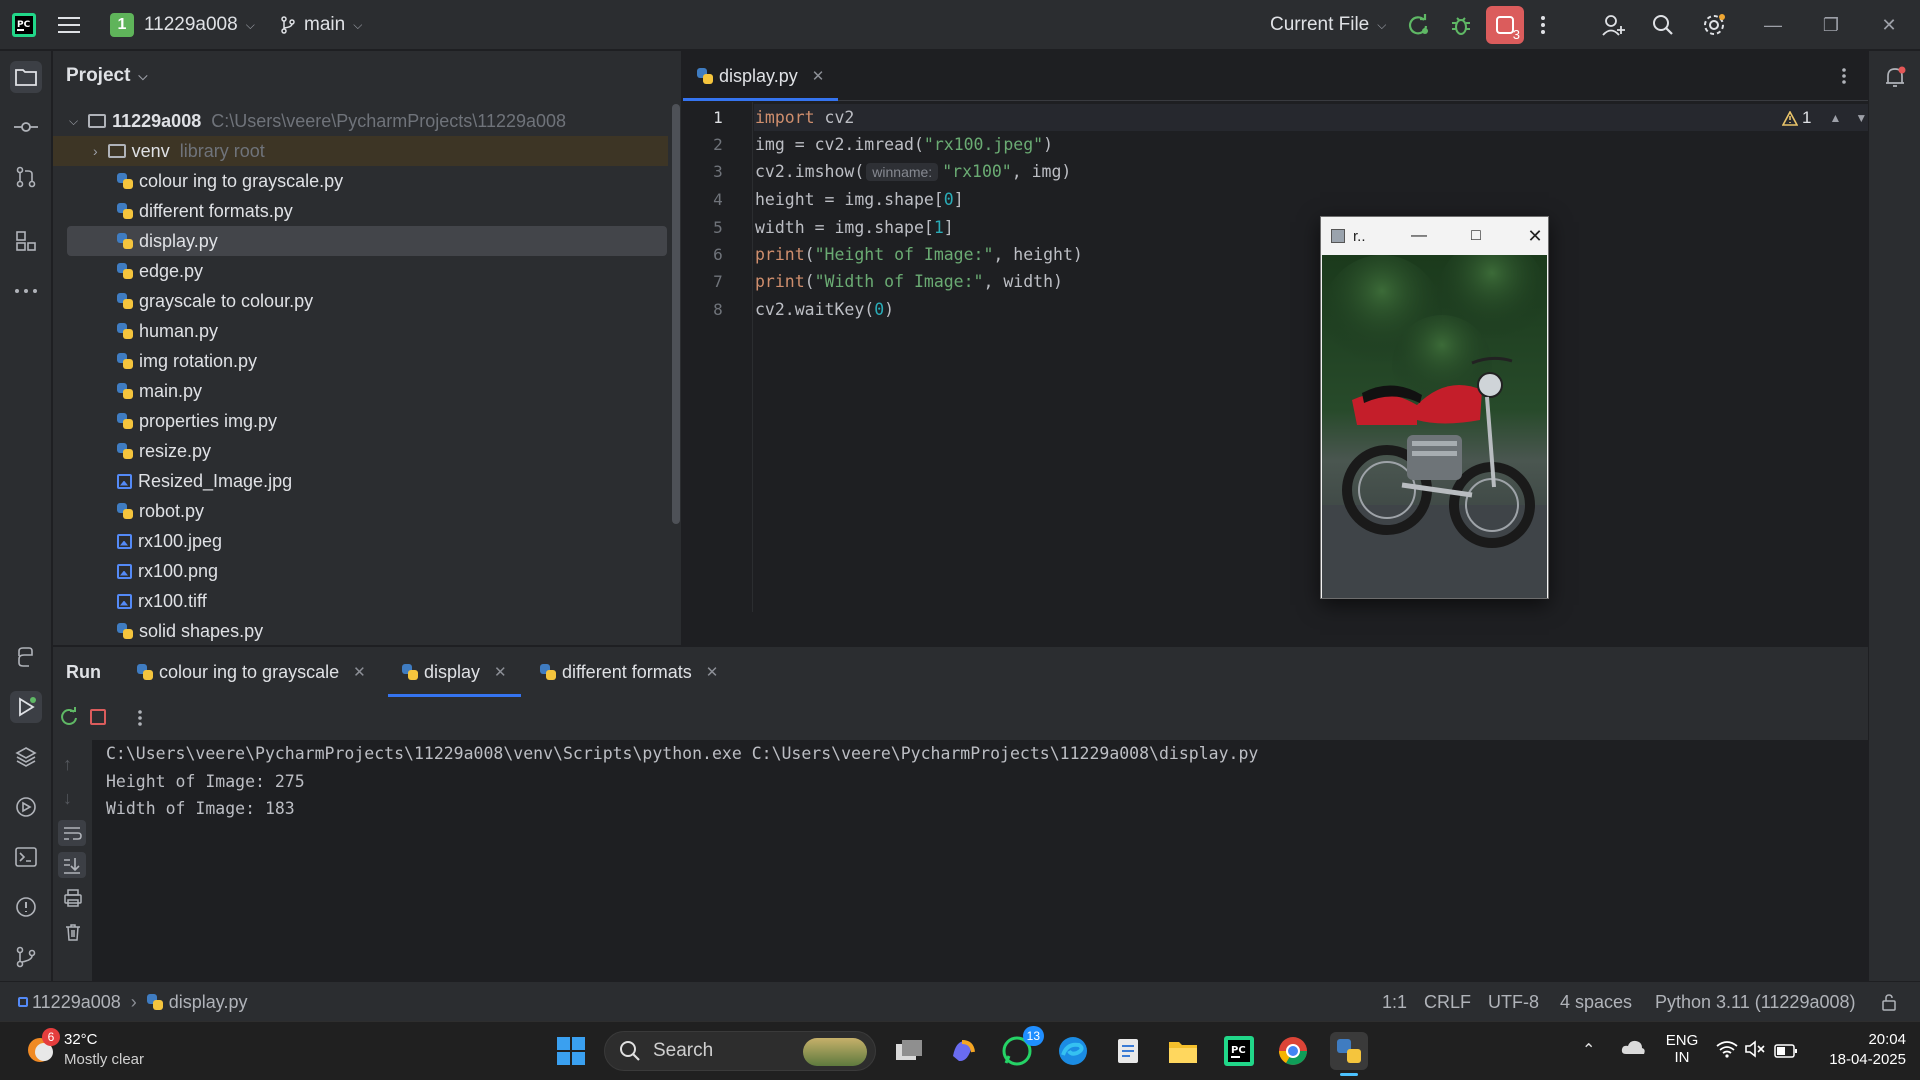 This screenshot has width=1920, height=1080. I want to click on chevron-down-icon: ▼, so click(1861, 118).